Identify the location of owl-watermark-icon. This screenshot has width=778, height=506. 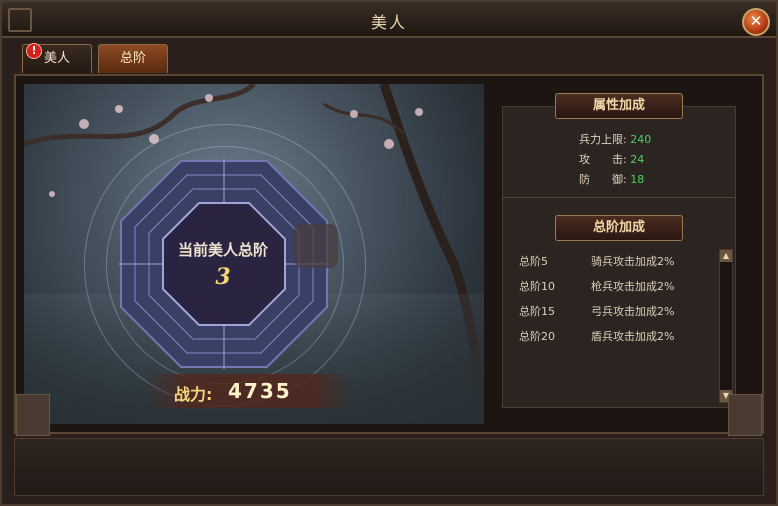
(316, 246).